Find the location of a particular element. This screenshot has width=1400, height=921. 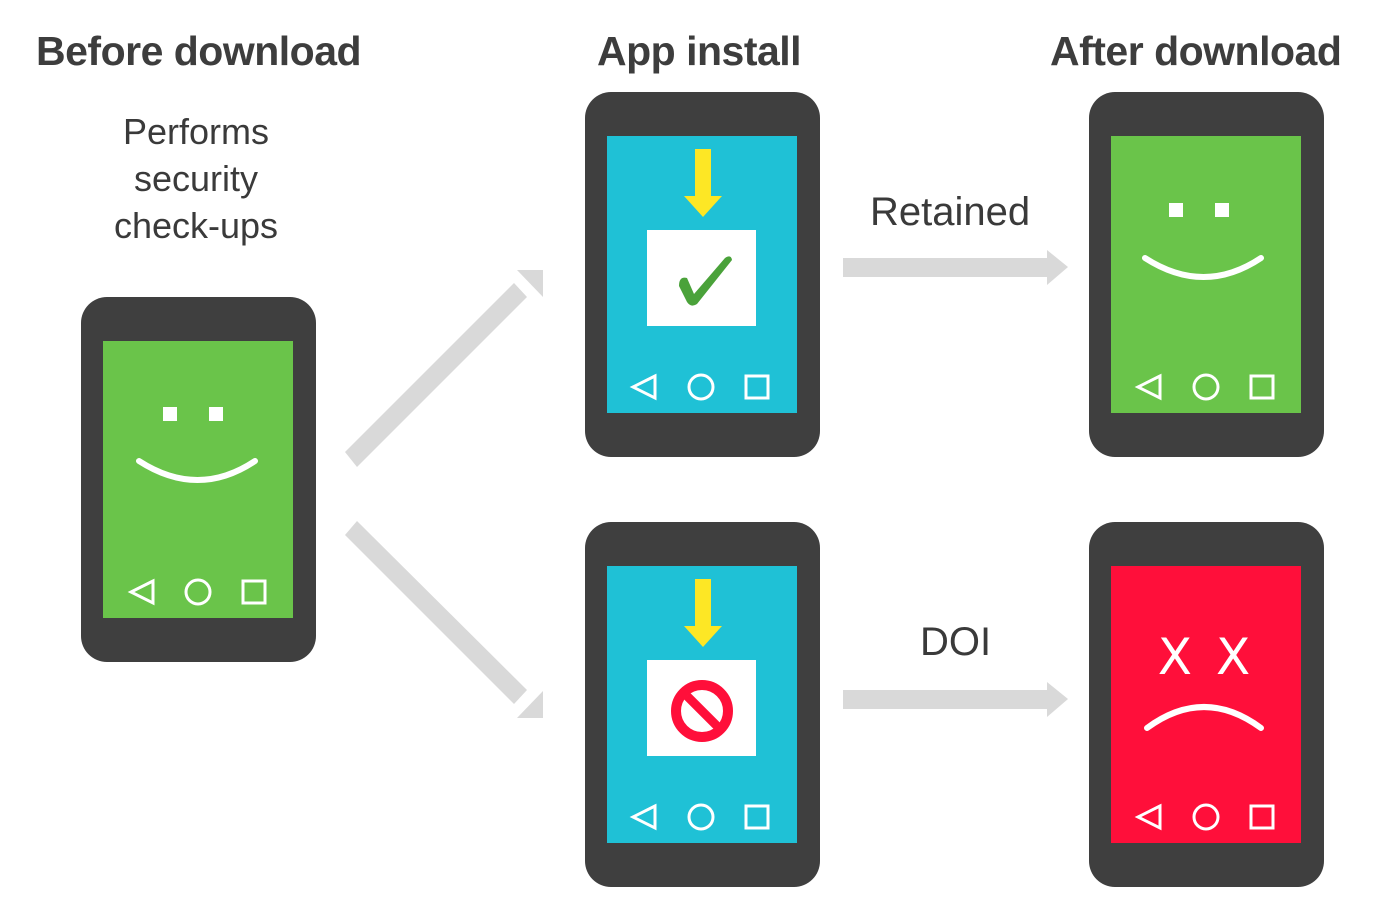

phone-install-blocked is located at coordinates (702, 704).